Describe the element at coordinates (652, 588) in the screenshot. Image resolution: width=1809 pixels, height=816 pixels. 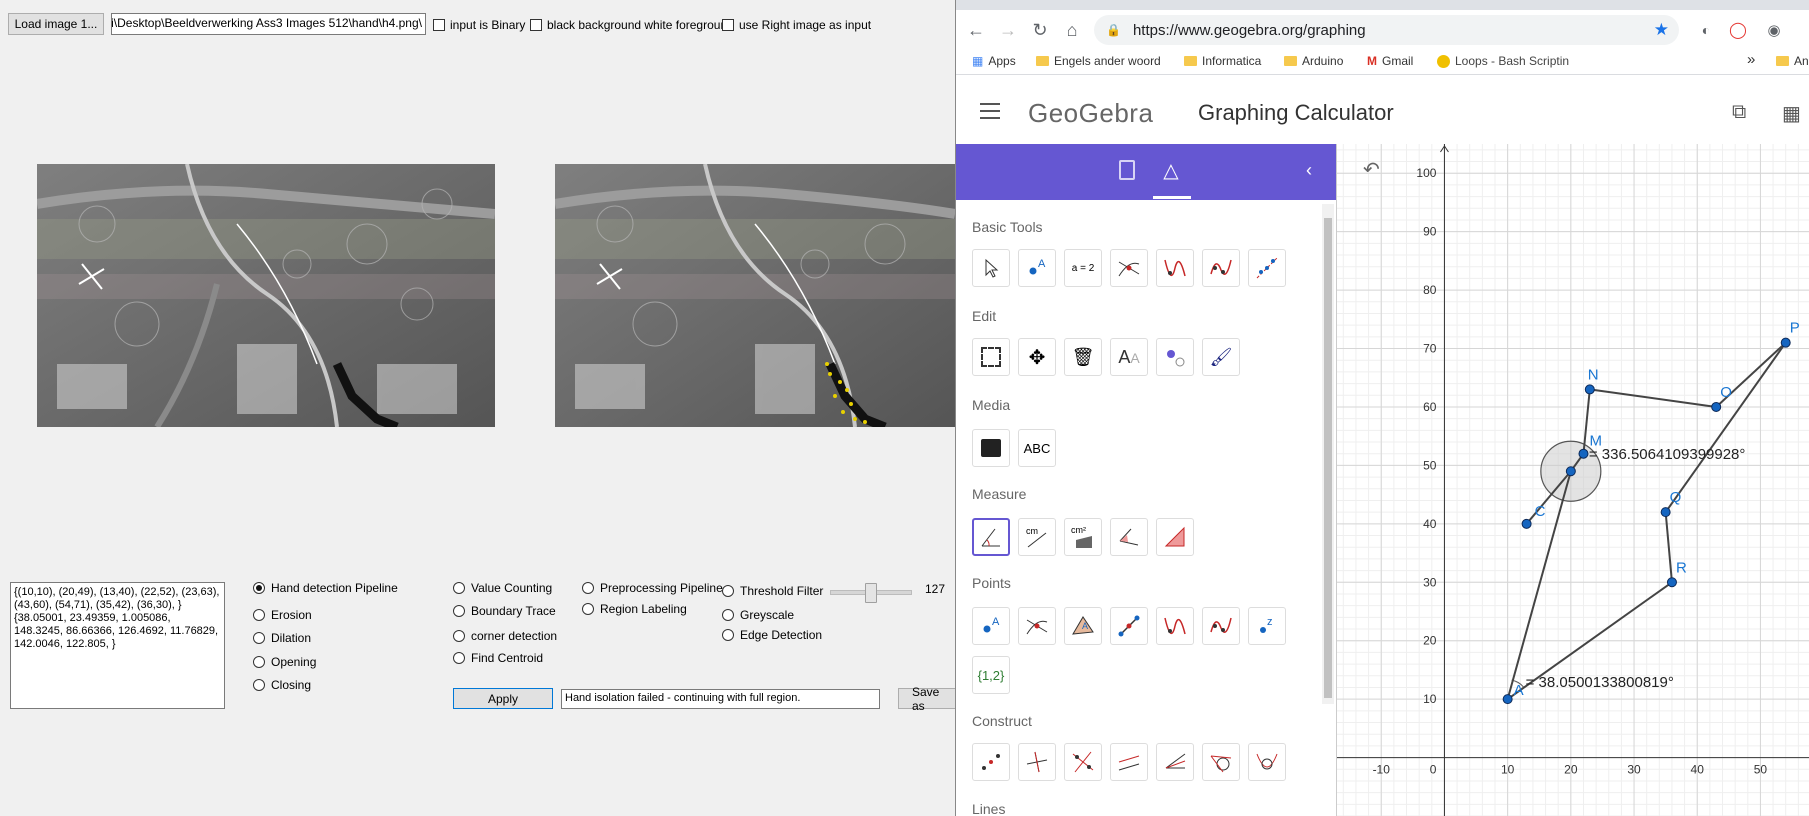
I see `radio-preprocessing-pipeline: Preprocessing Pipeline` at that location.